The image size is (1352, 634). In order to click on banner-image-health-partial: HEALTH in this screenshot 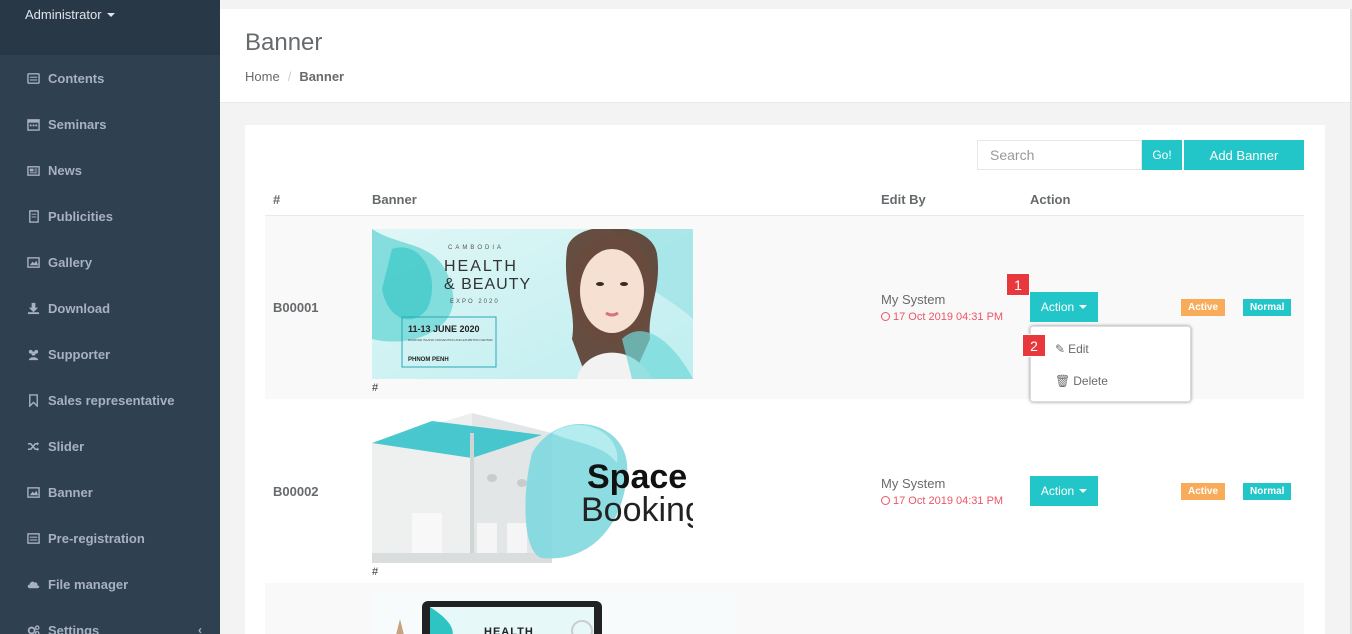, I will do `click(553, 612)`.